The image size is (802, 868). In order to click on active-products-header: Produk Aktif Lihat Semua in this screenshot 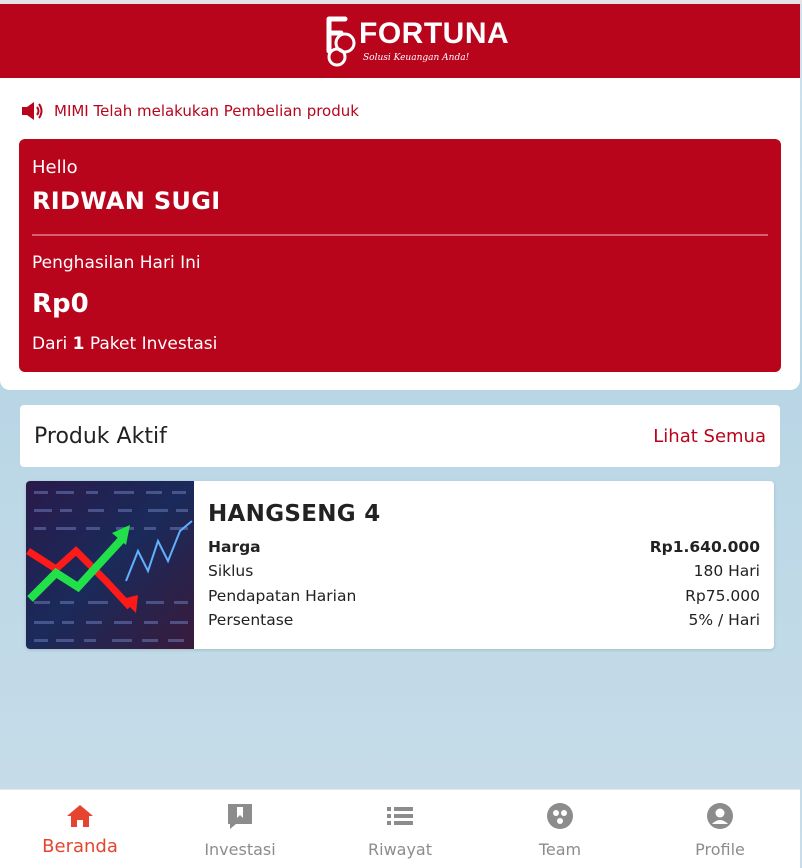, I will do `click(400, 436)`.